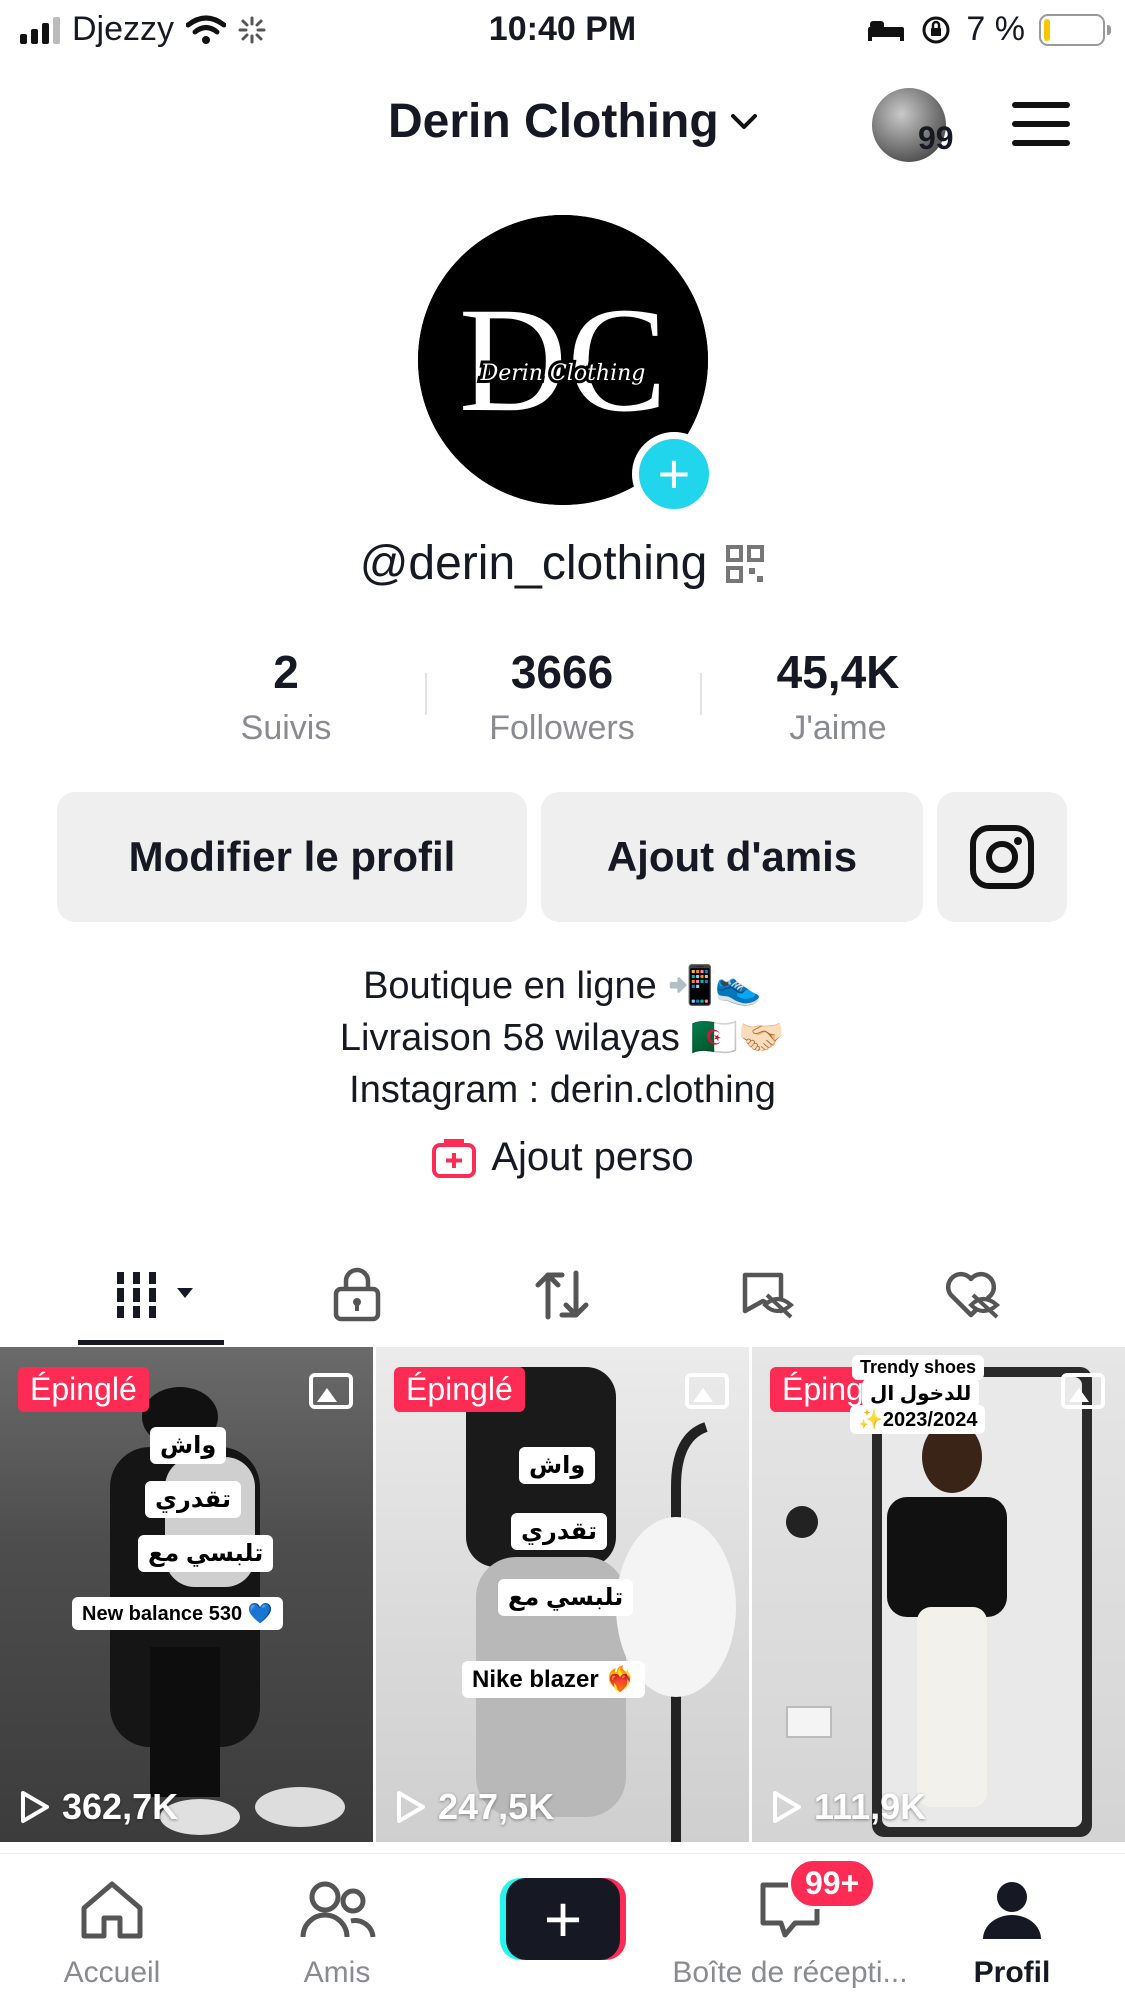  I want to click on tab-private, so click(357, 1295).